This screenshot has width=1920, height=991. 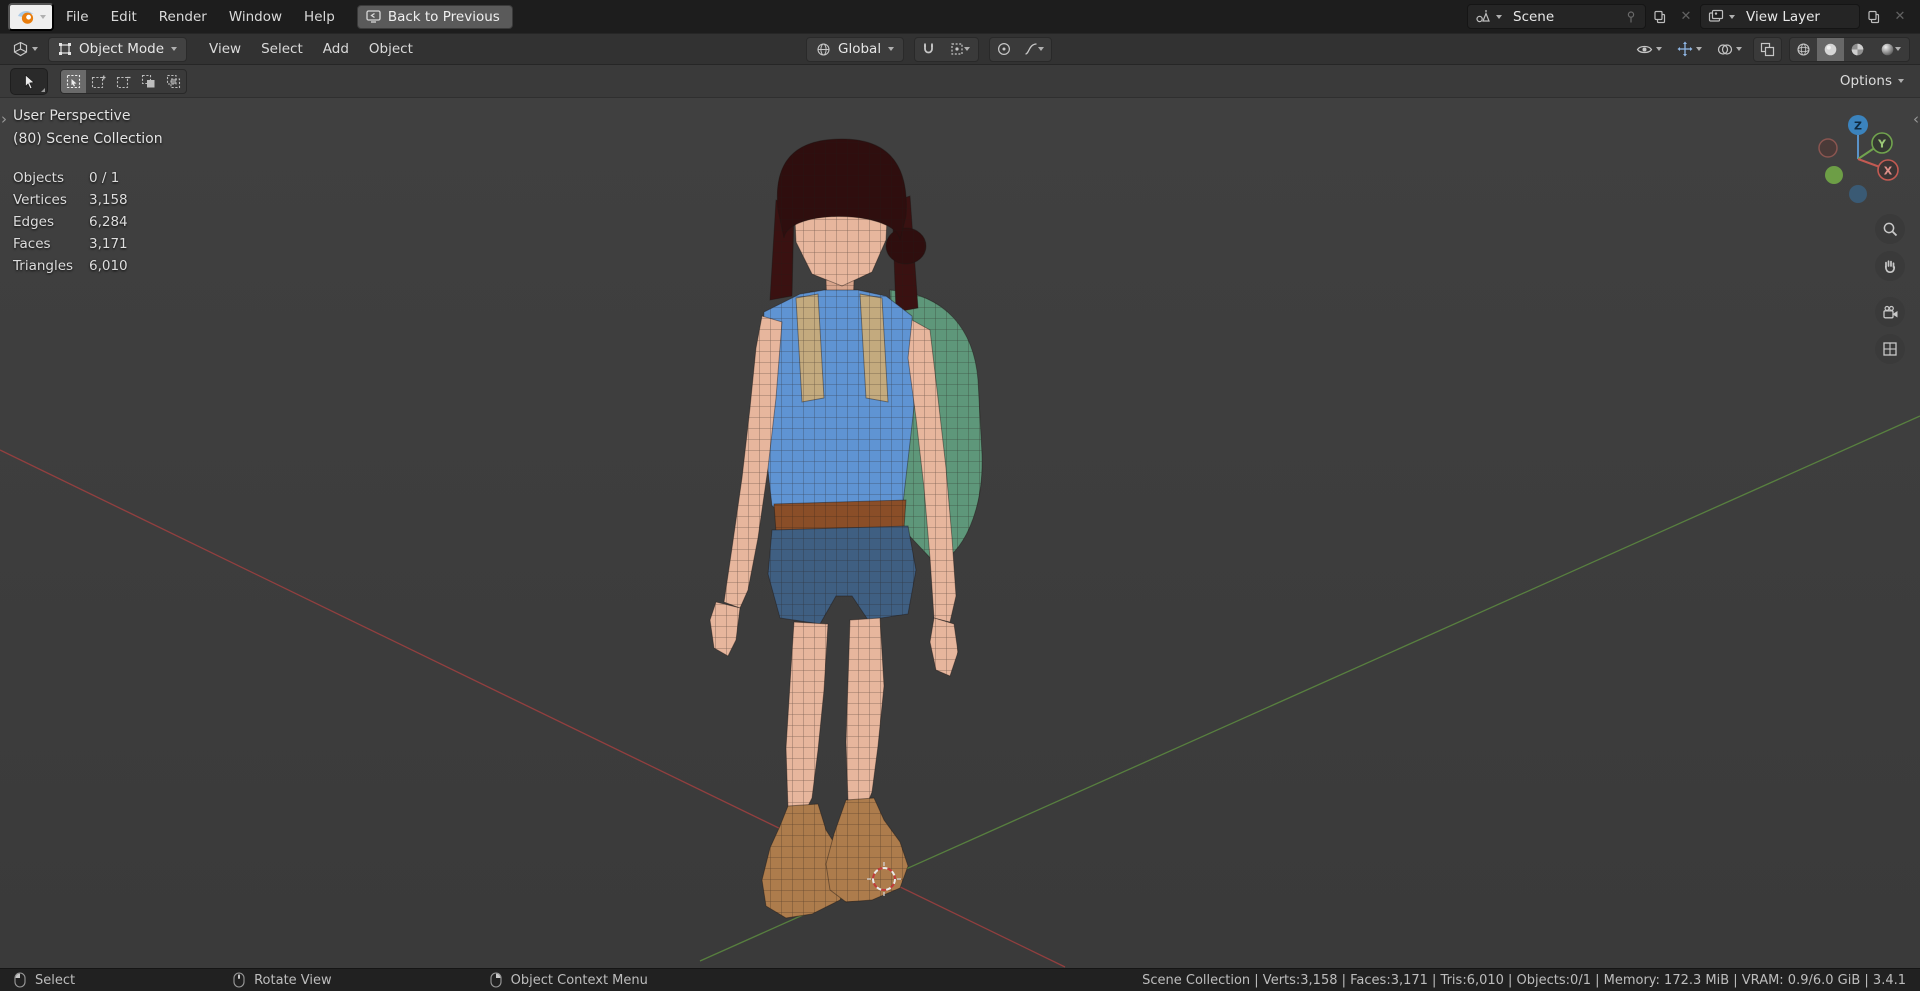 I want to click on menu-select: Select, so click(x=282, y=49).